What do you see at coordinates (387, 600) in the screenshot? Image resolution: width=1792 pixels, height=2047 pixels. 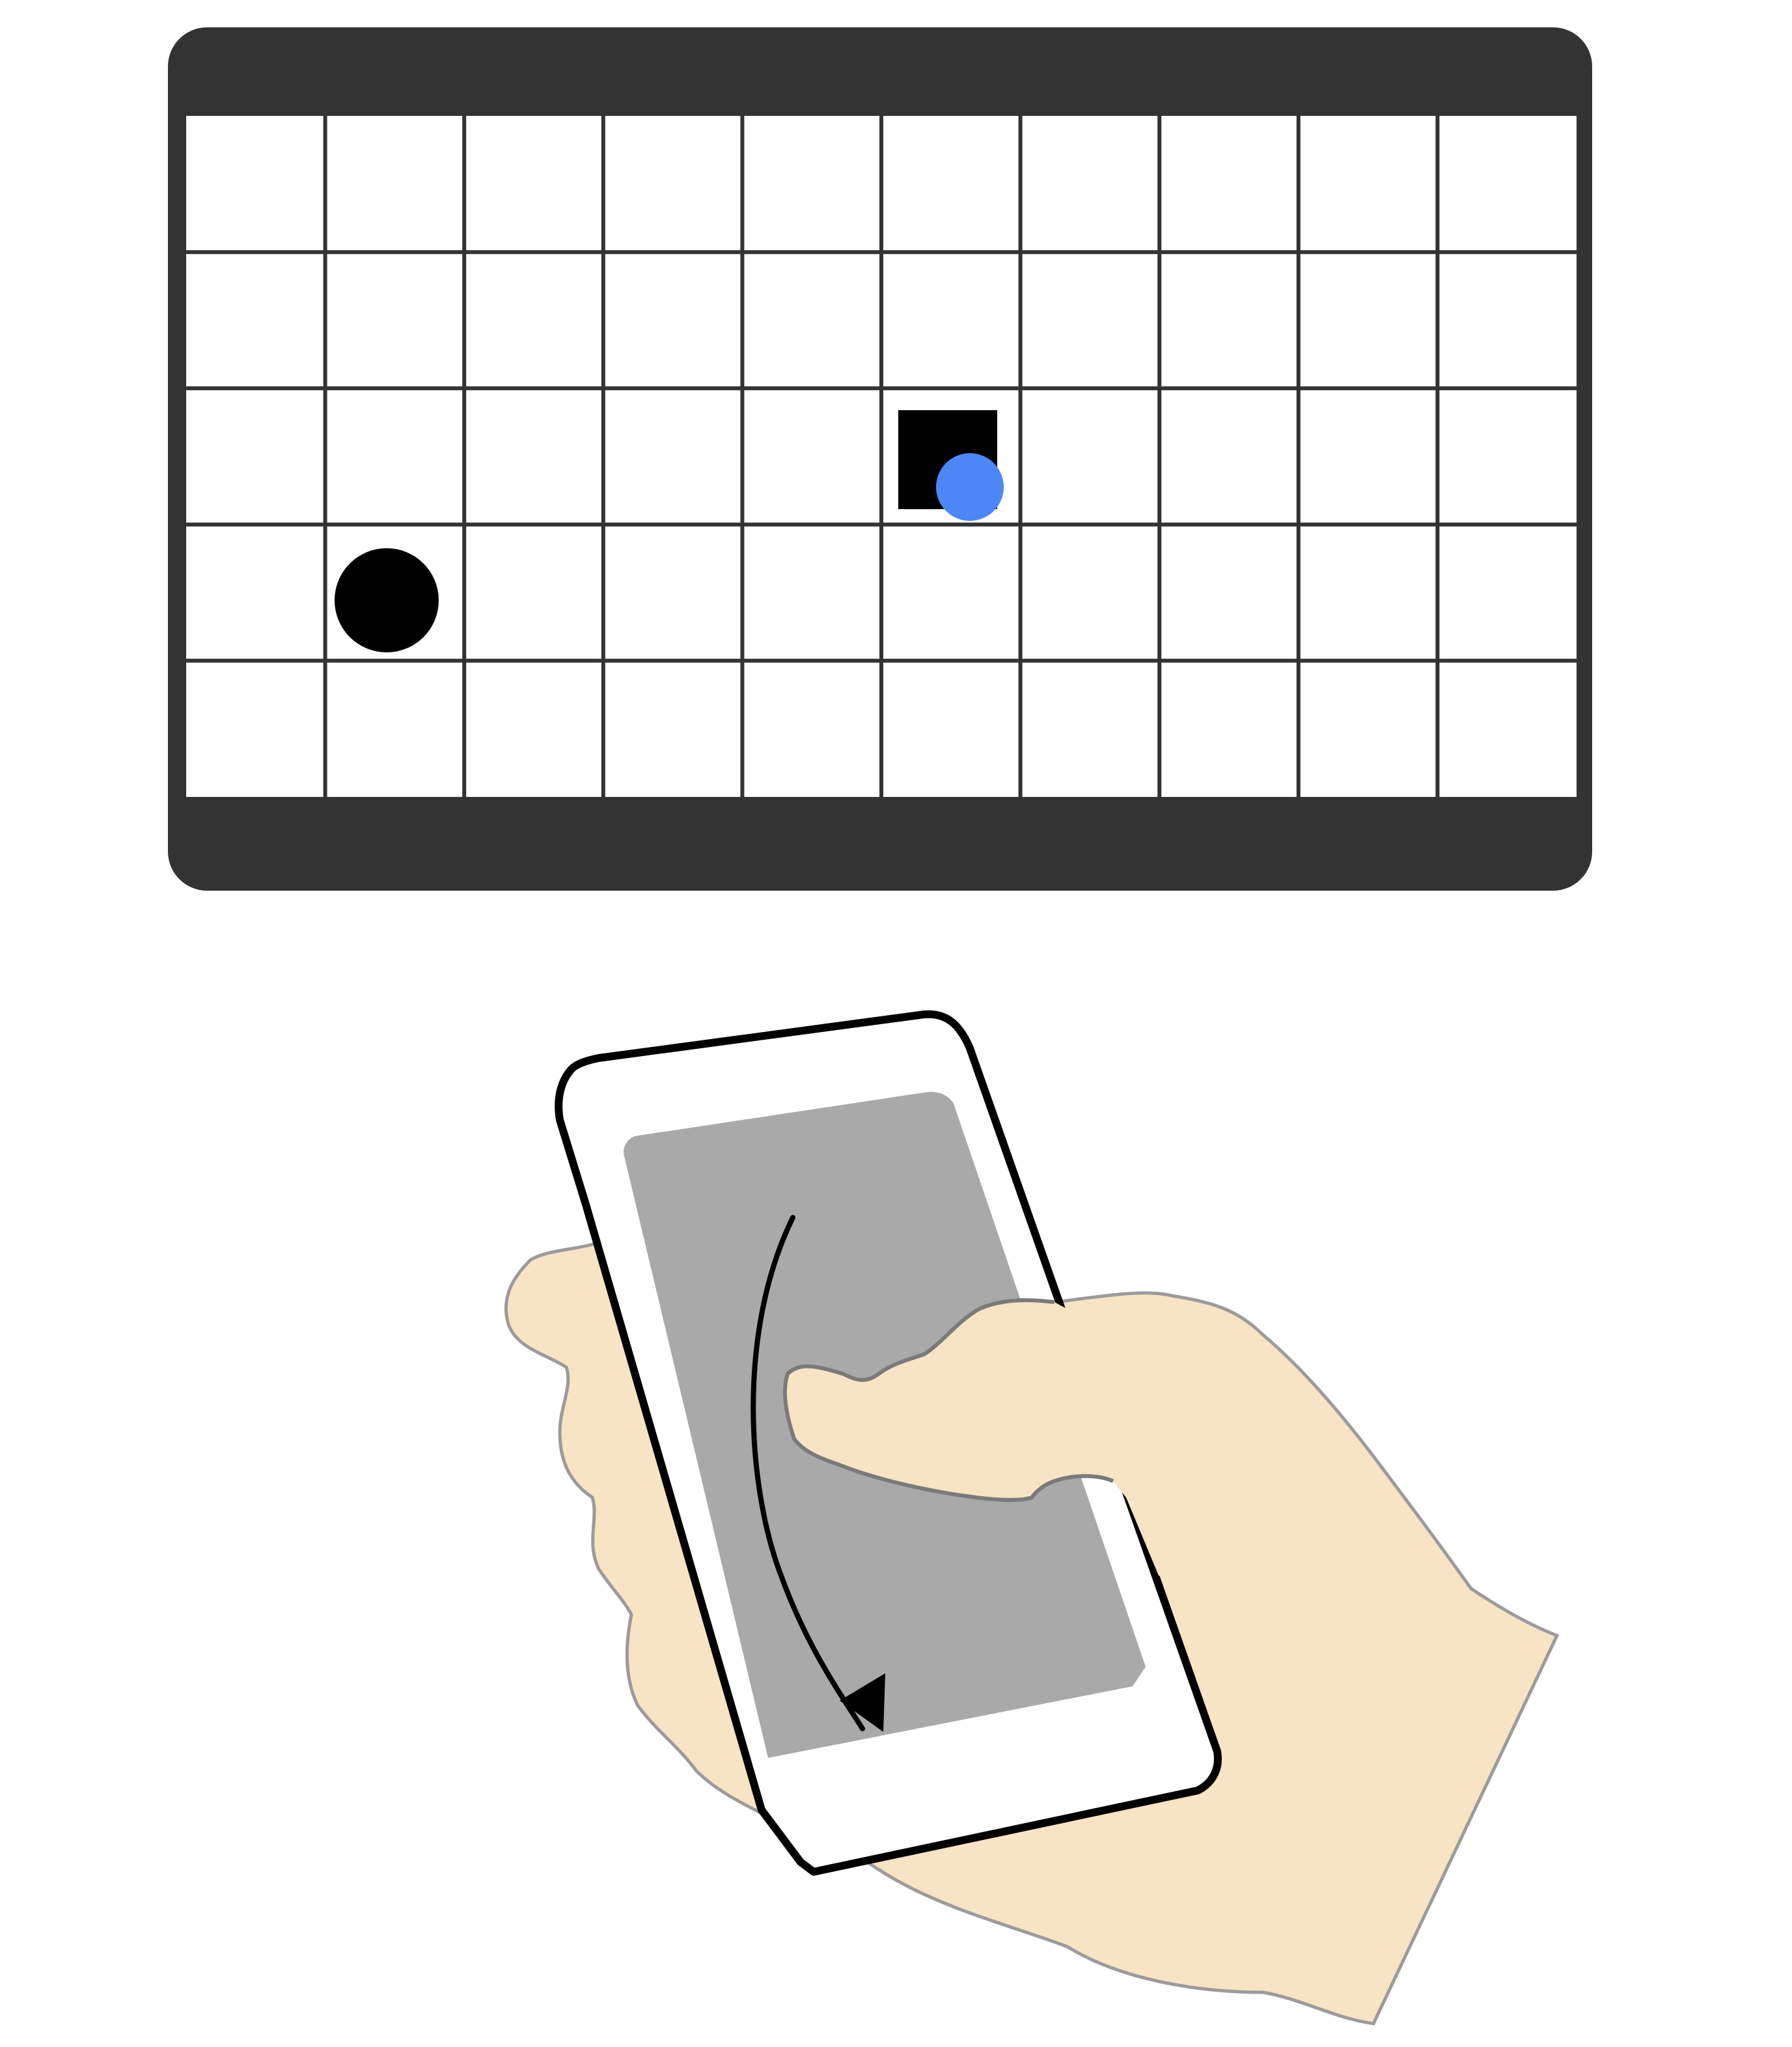 I see `player-circle` at bounding box center [387, 600].